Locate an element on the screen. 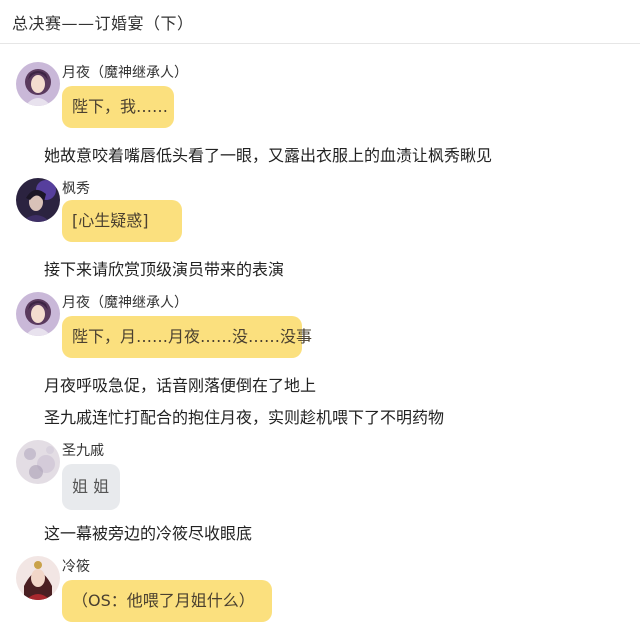 Image resolution: width=640 pixels, height=627 pixels. message-bubble: 陛下，月……月夜……没……没事 is located at coordinates (187, 337).